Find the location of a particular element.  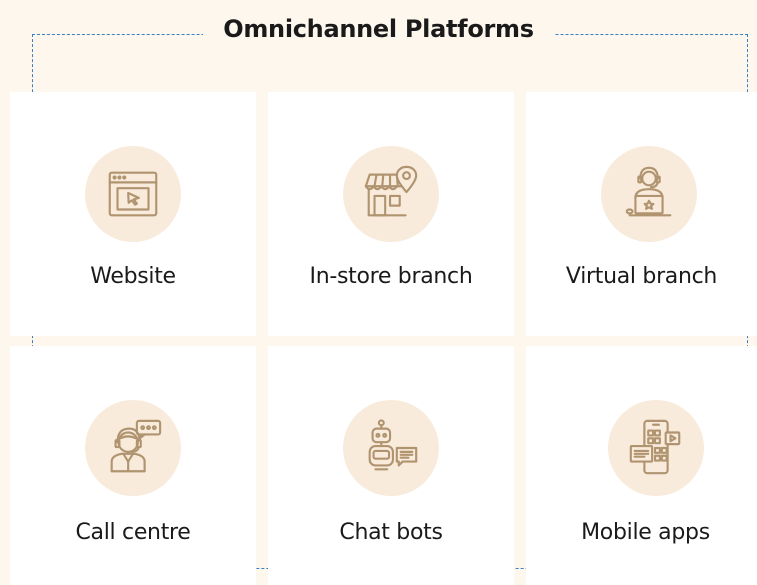

browser-cursor-icon is located at coordinates (133, 194).